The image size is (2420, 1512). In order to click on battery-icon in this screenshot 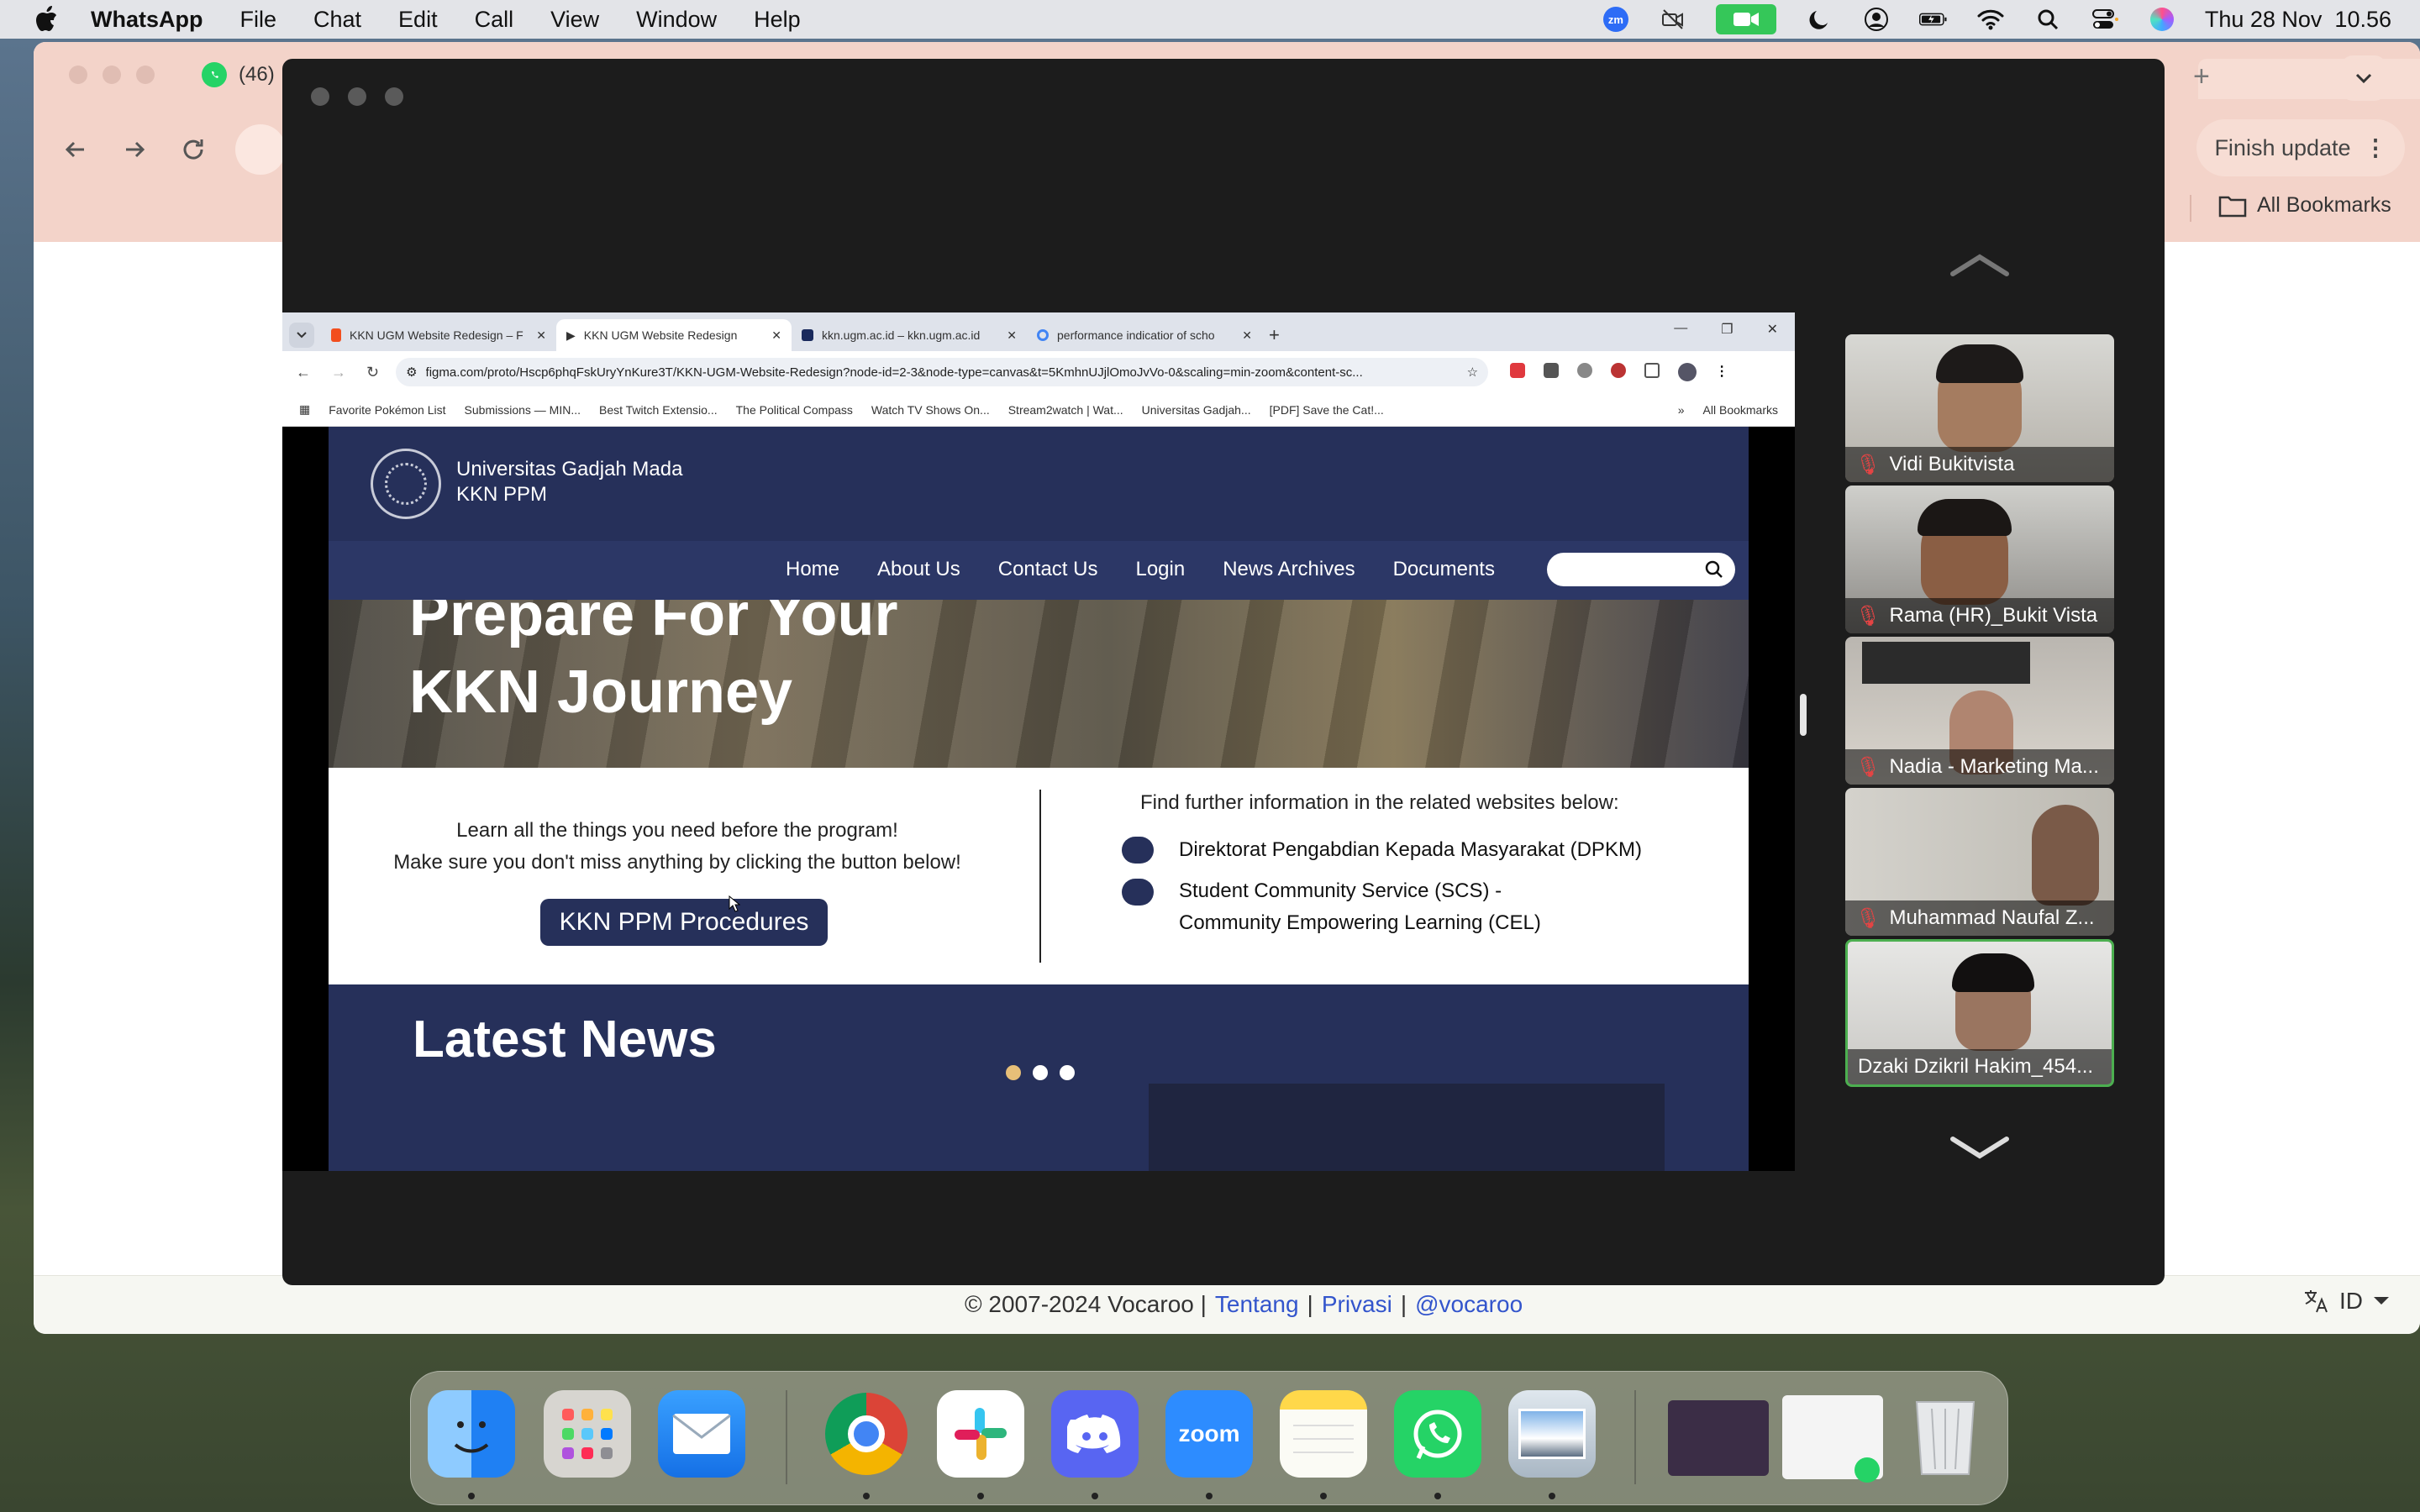, I will do `click(1933, 19)`.